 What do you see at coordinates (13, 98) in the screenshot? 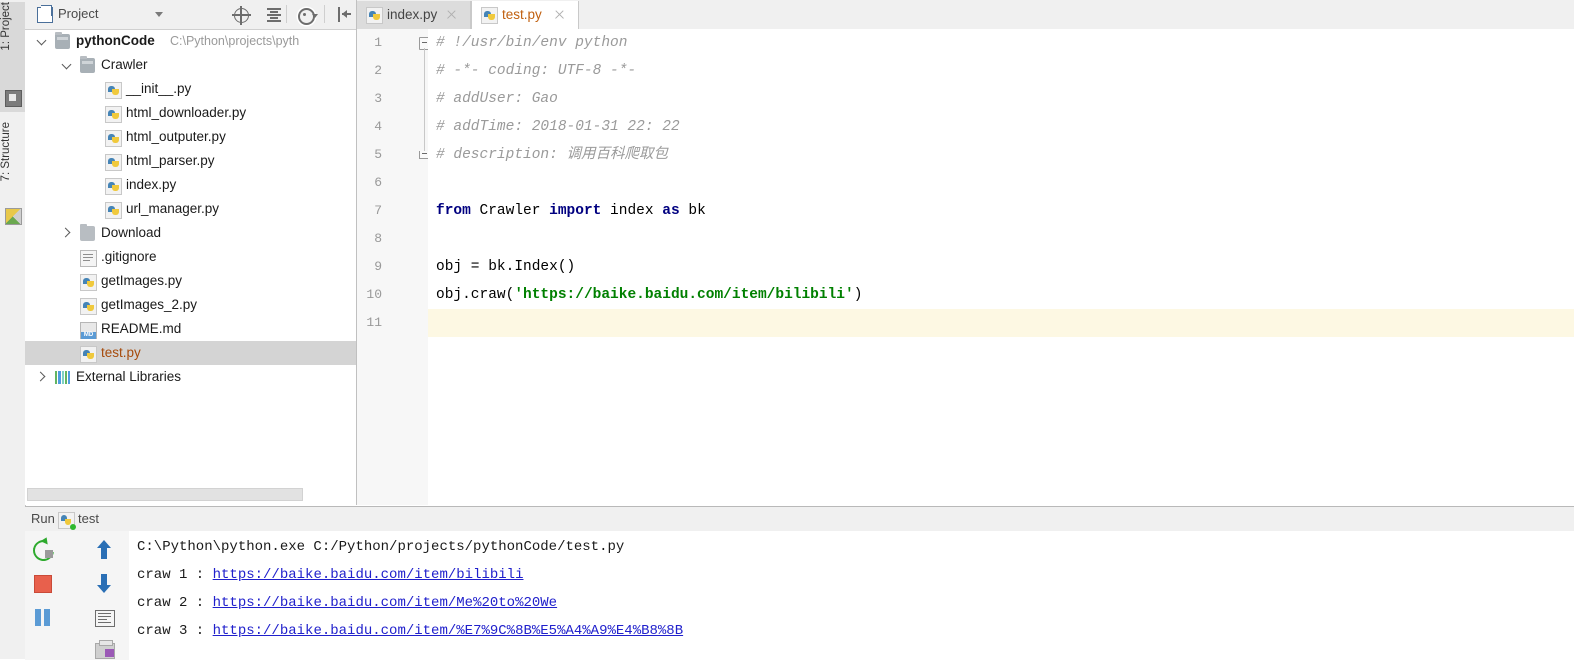
I see `project-module-icon` at bounding box center [13, 98].